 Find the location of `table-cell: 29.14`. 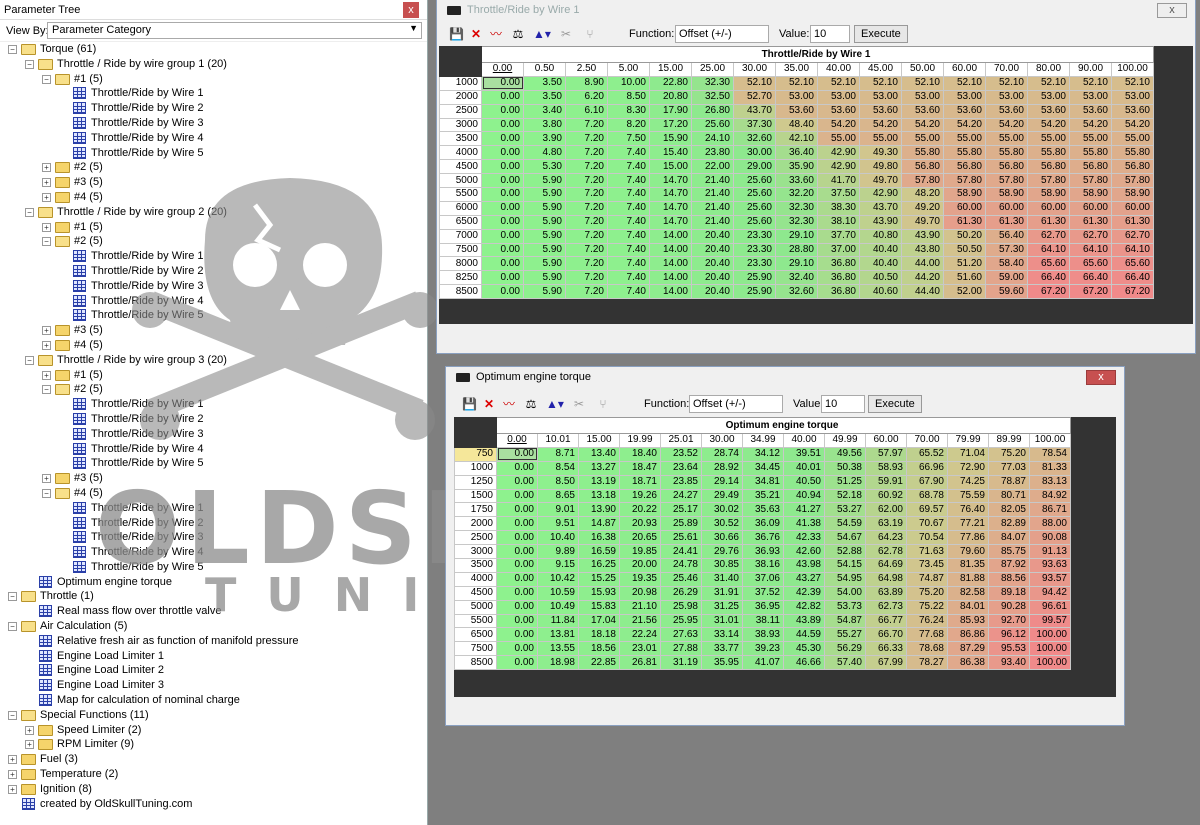

table-cell: 29.14 is located at coordinates (722, 482).